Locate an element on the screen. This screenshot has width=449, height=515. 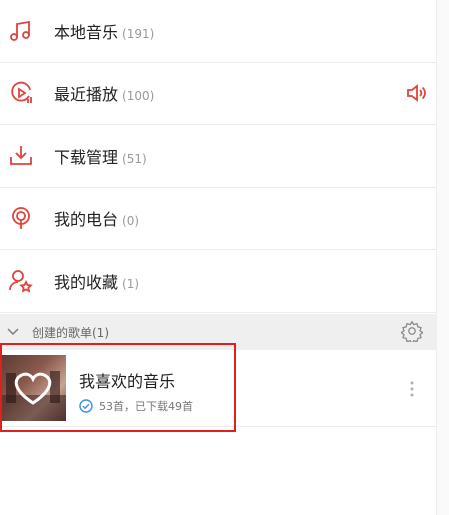
menu-item-download-manager: 下载管理 (51) is located at coordinates (218, 156).